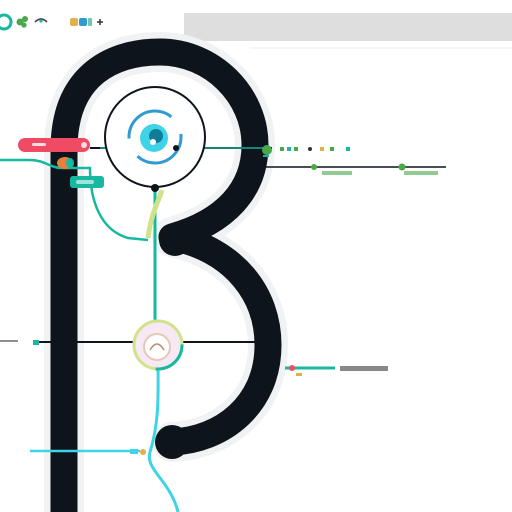  What do you see at coordinates (315, 149) in the screenshot?
I see `tick-group-upper` at bounding box center [315, 149].